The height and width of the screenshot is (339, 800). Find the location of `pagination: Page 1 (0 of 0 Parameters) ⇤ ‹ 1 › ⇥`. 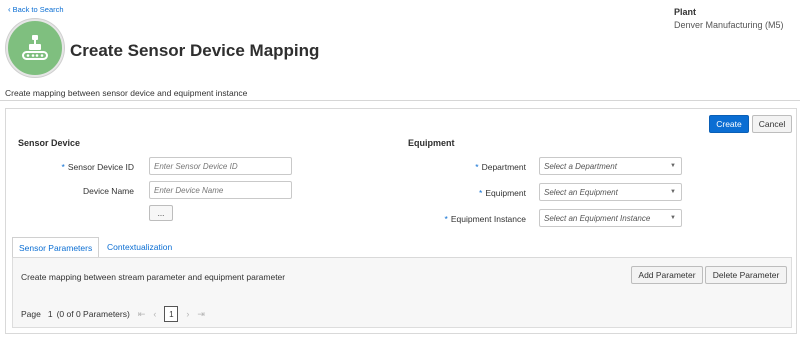

pagination: Page 1 (0 of 0 Parameters) ⇤ ‹ 1 › ⇥ is located at coordinates (115, 314).